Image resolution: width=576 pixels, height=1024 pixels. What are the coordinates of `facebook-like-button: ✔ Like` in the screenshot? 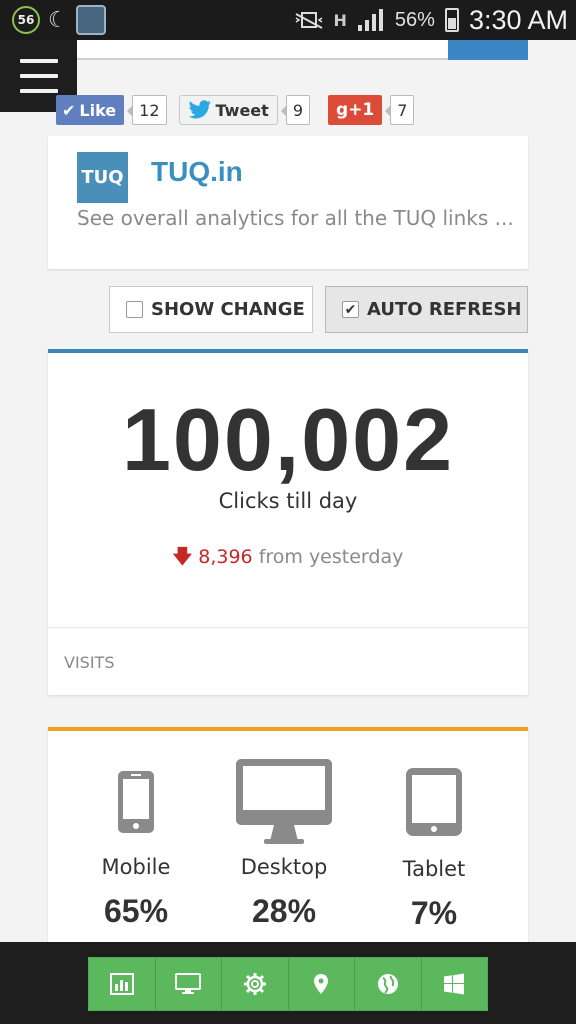 It's located at (90, 110).